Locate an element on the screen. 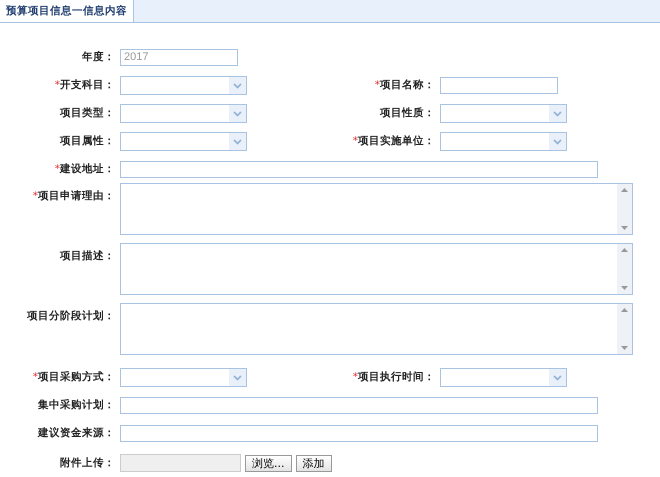 Image resolution: width=660 pixels, height=477 pixels. field-label: 项目性质： is located at coordinates (406, 113).